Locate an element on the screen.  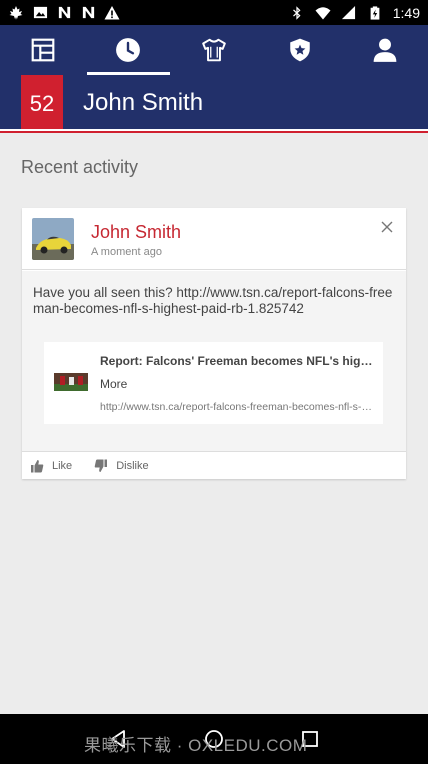
dislike-button: Dislike is located at coordinates (121, 466).